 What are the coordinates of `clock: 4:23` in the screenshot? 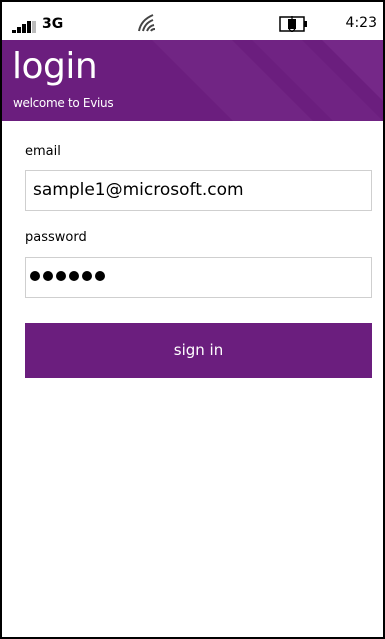 It's located at (361, 23).